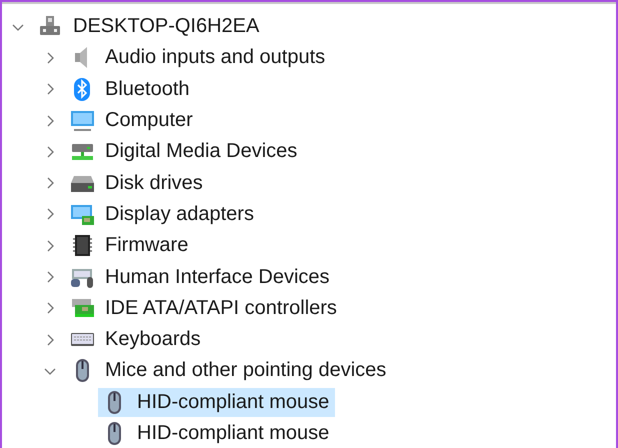 The image size is (618, 448). I want to click on tree-item: Firmware, so click(129, 245).